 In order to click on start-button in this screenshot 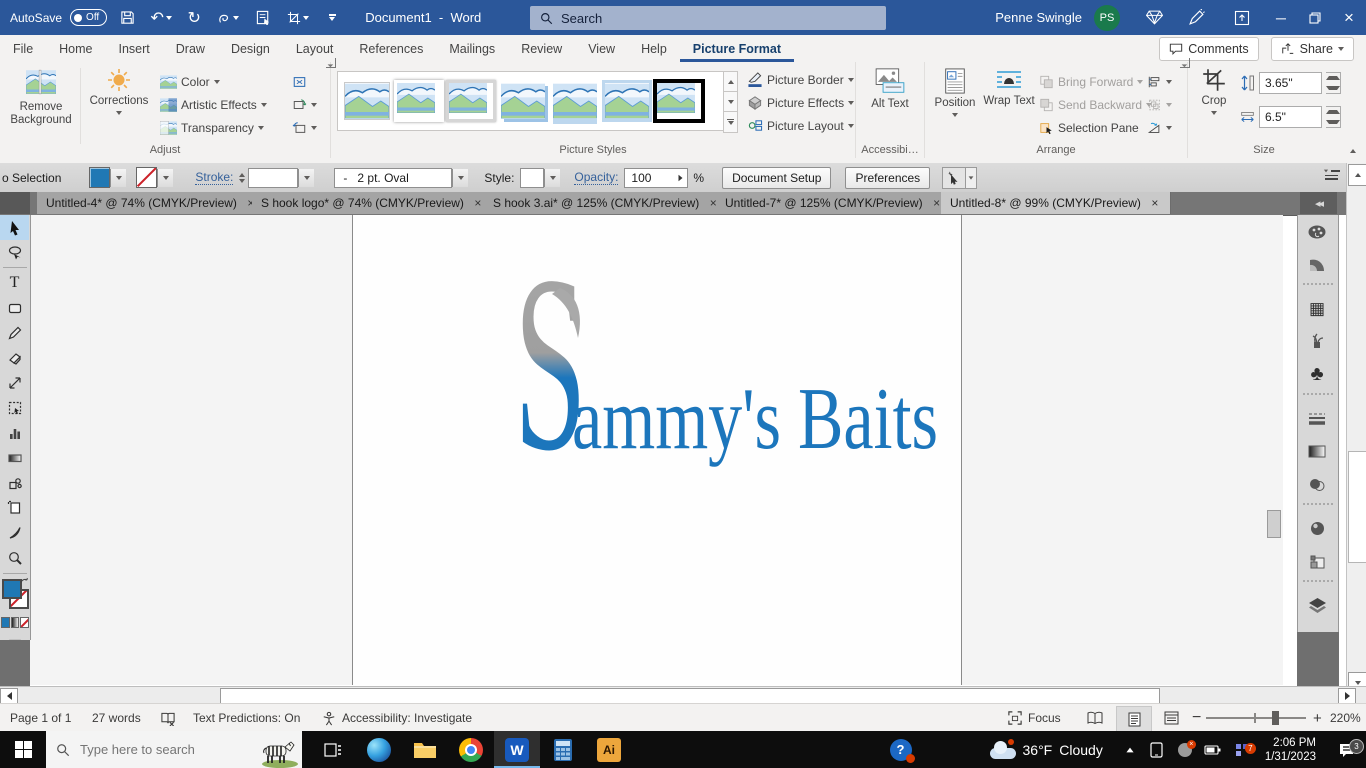, I will do `click(23, 749)`.